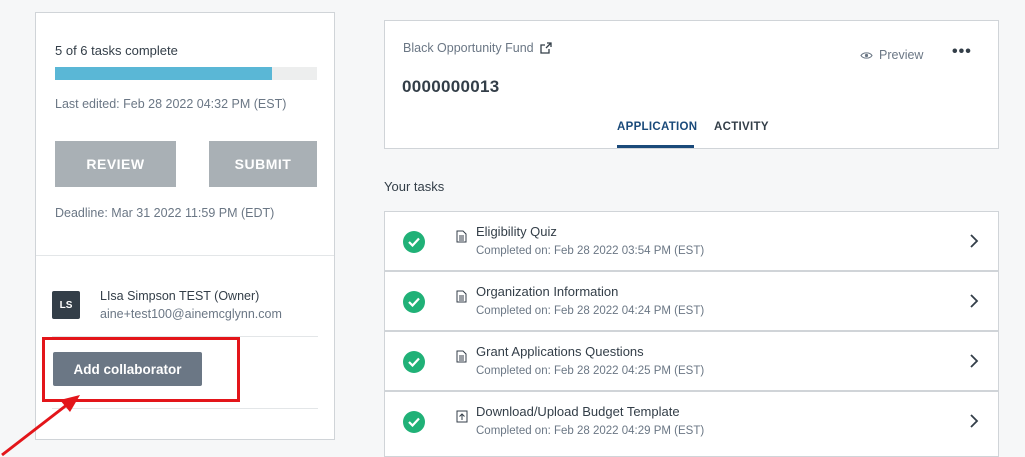 The width and height of the screenshot is (1025, 457). I want to click on upload-icon, so click(462, 416).